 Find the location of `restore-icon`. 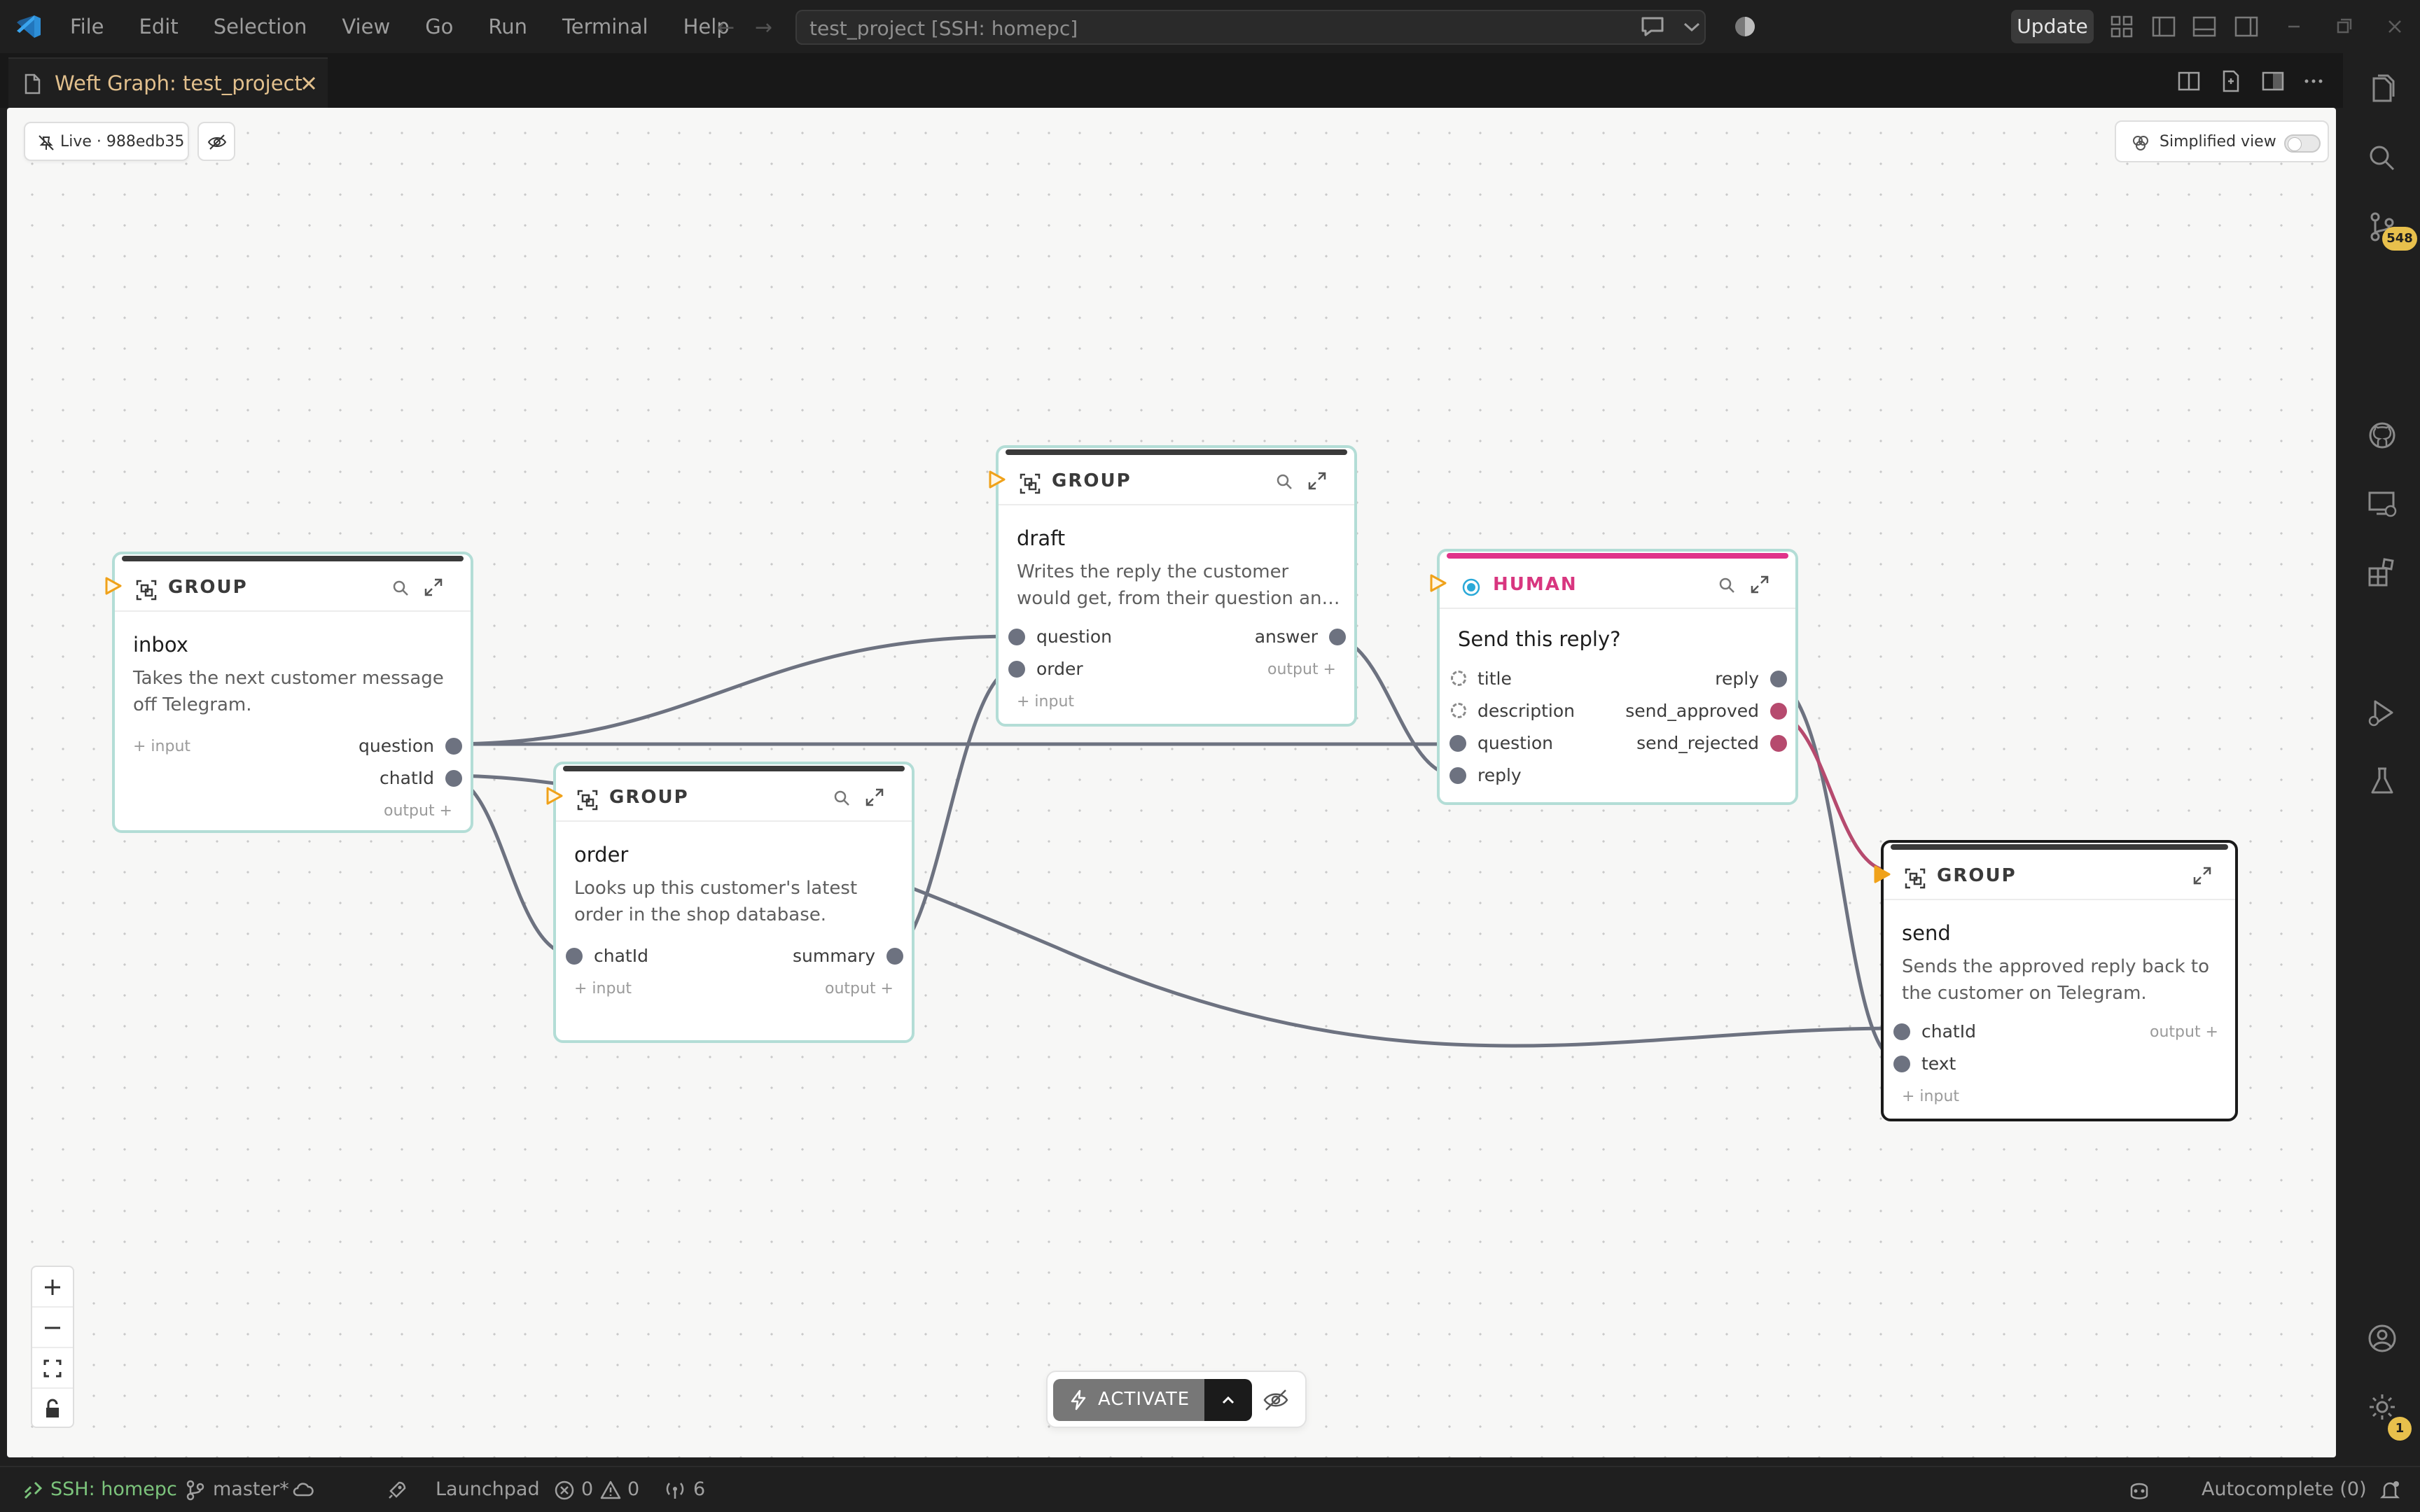

restore-icon is located at coordinates (2344, 26).